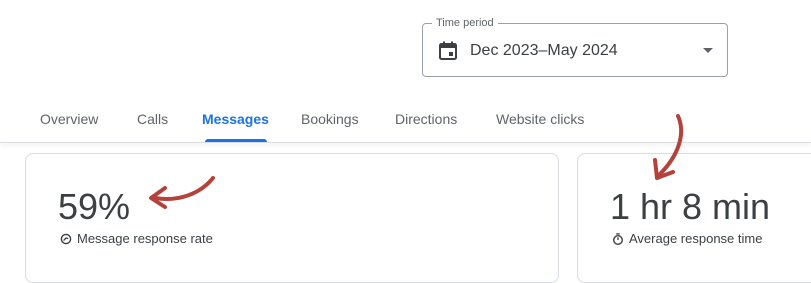 Image resolution: width=811 pixels, height=283 pixels. What do you see at coordinates (708, 50) in the screenshot?
I see `chevron-down-icon` at bounding box center [708, 50].